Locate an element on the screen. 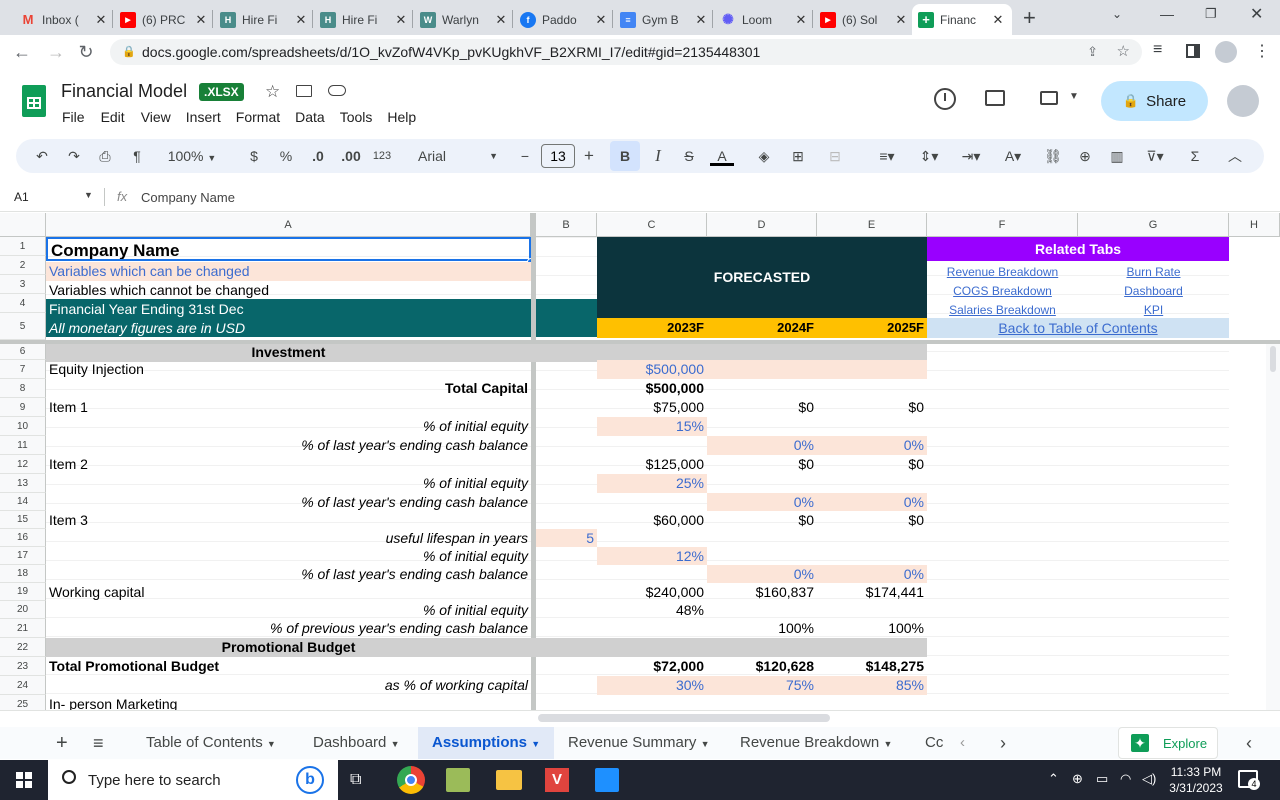 The width and height of the screenshot is (1280, 800). column-header: B is located at coordinates (566, 225).